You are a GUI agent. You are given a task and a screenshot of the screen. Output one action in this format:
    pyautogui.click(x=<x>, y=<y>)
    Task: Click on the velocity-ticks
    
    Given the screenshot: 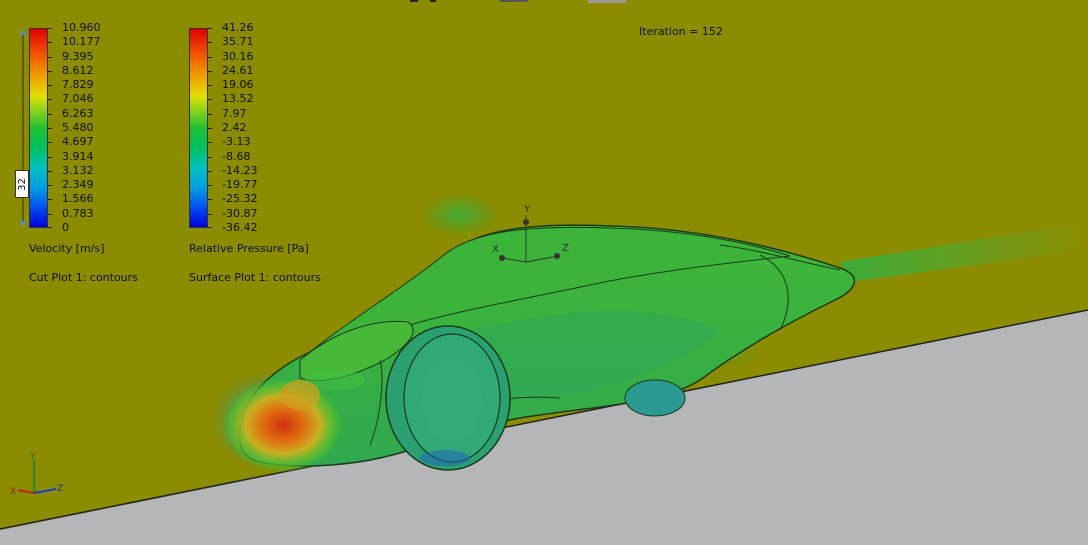 What is the action you would take?
    pyautogui.click(x=50, y=128)
    